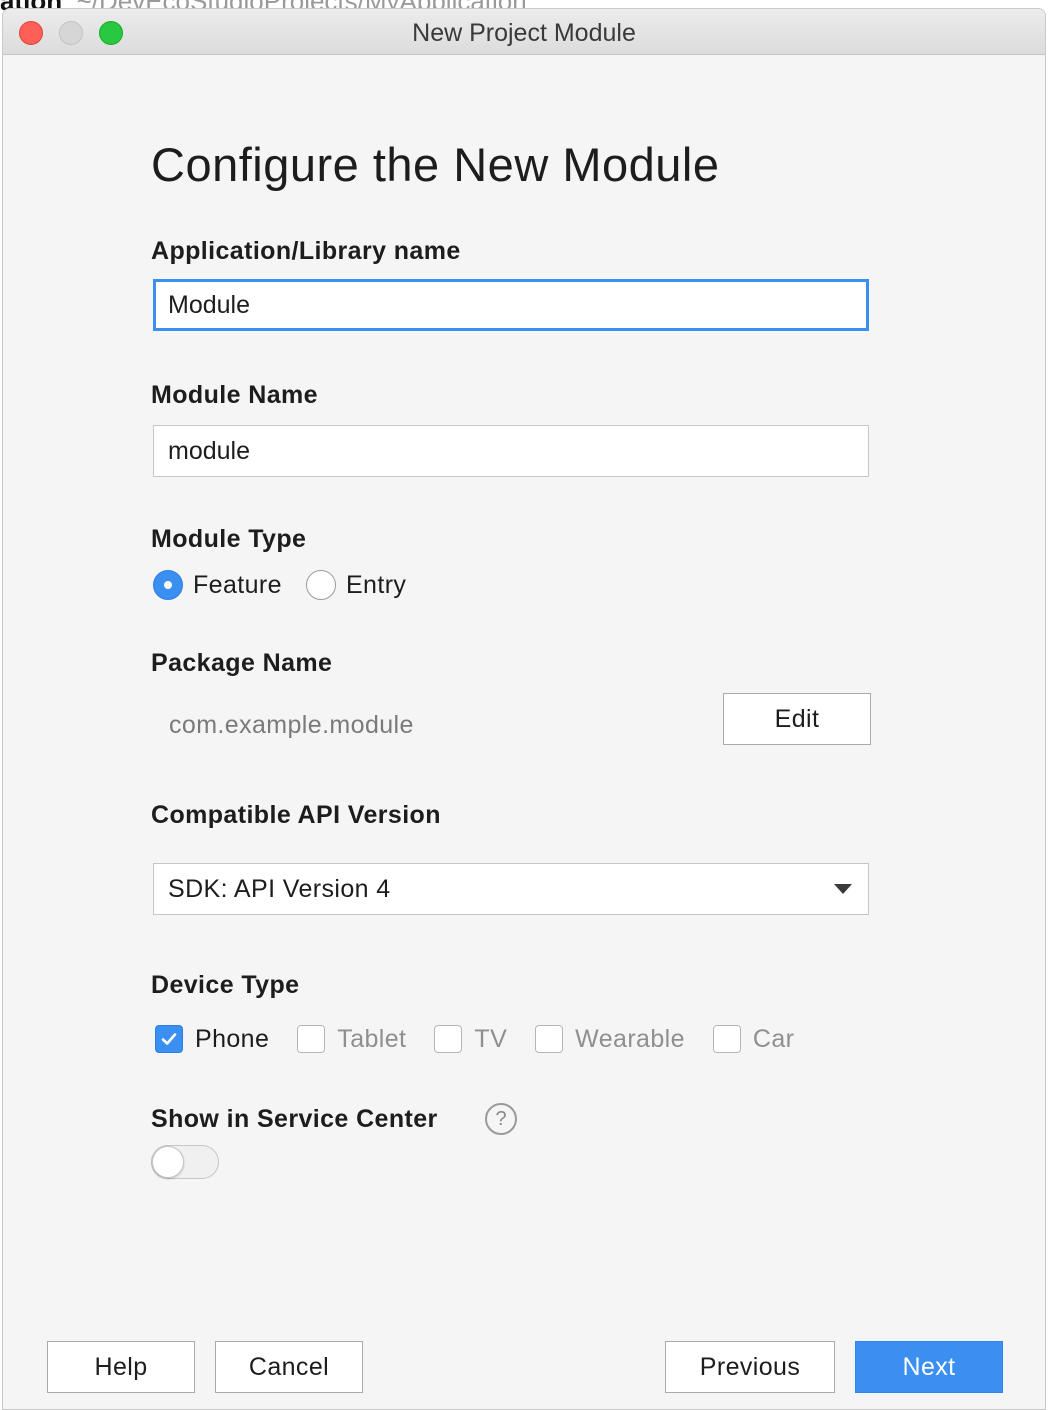  Describe the element at coordinates (168, 1162) in the screenshot. I see `toggle-knob` at that location.